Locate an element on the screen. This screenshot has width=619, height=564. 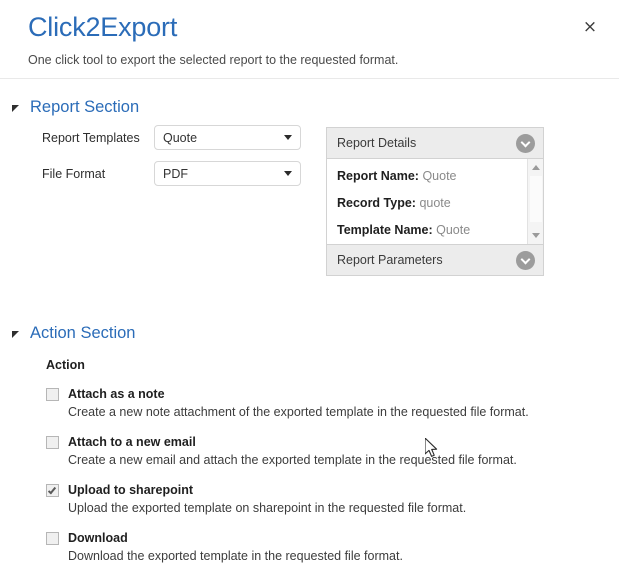
file-format-value: PDF is located at coordinates (175, 173).